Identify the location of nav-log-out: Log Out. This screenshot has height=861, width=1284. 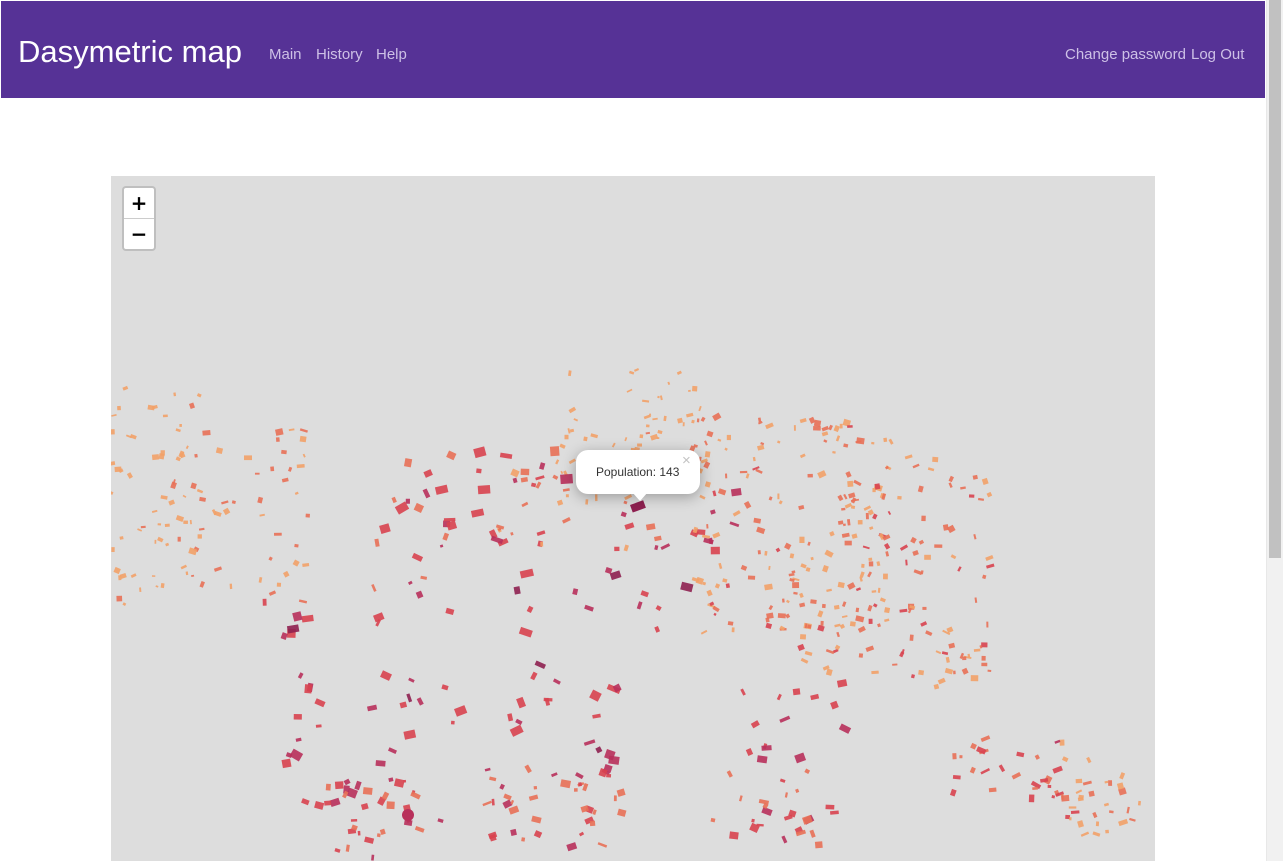
(1217, 55).